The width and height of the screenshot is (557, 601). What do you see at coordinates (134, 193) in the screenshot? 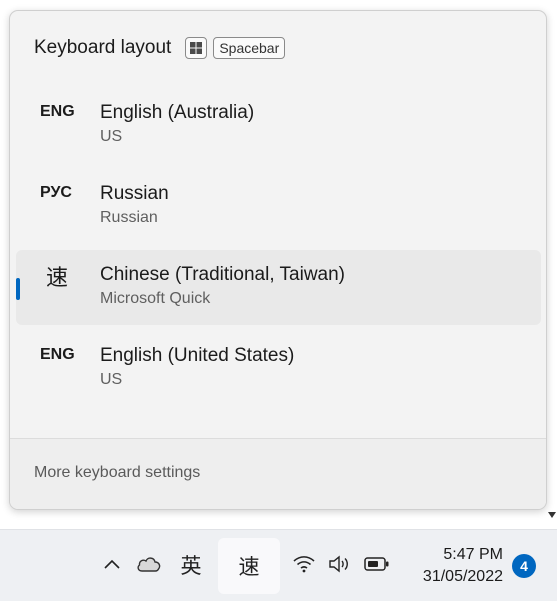
I see `language-name: Russian` at bounding box center [134, 193].